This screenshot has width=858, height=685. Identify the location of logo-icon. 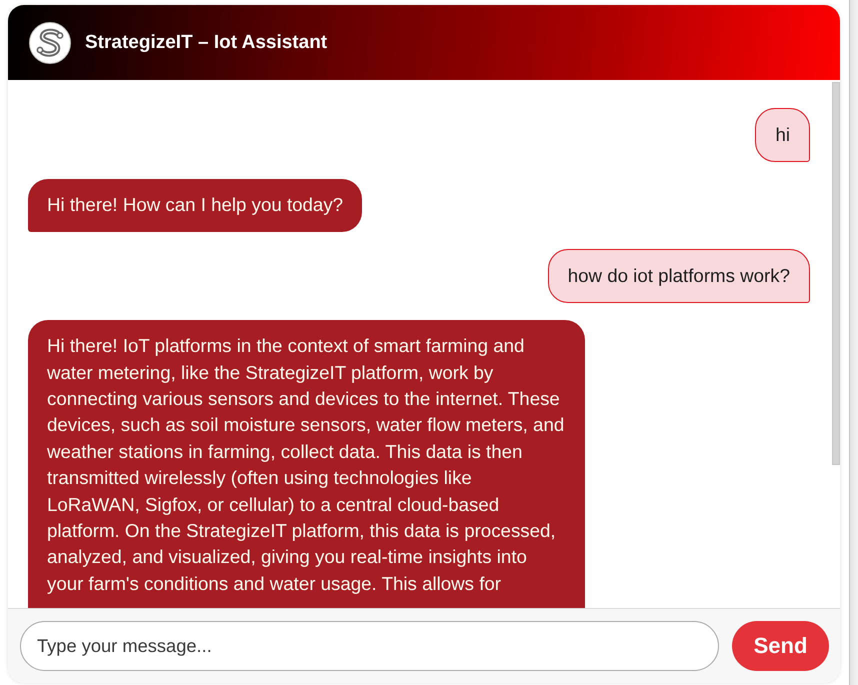
(50, 43).